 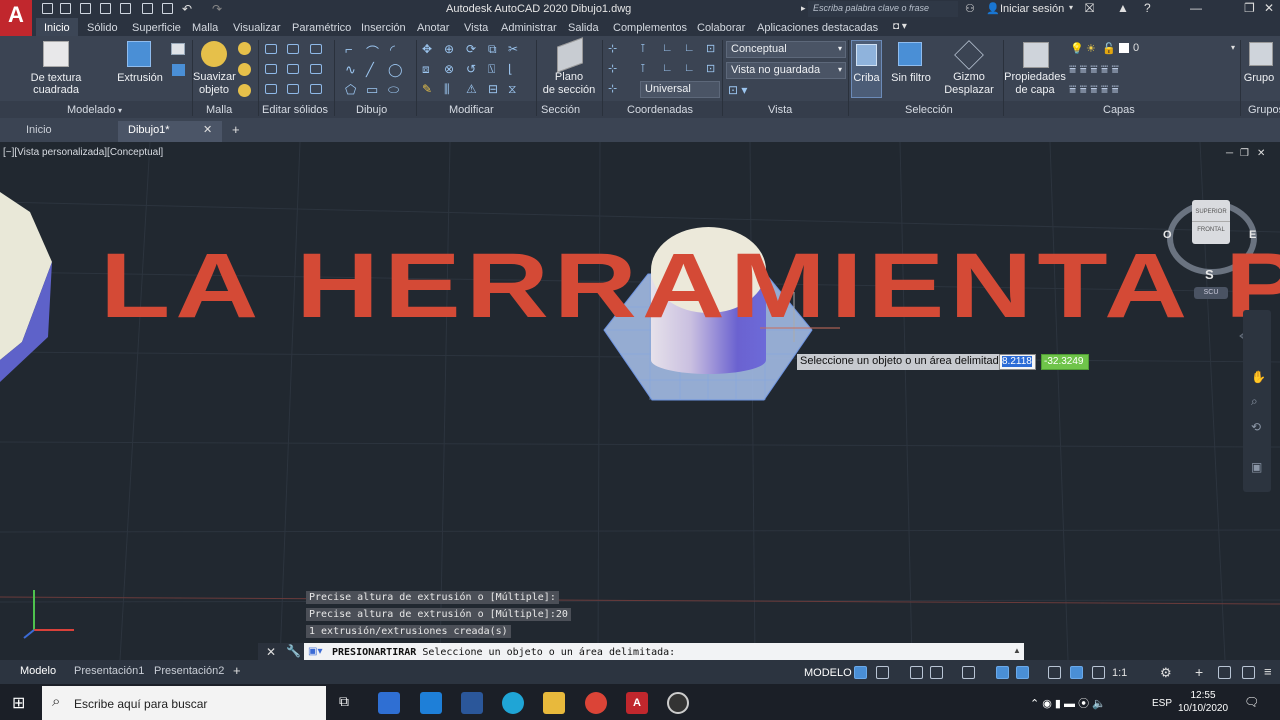 What do you see at coordinates (178, 49) in the screenshot?
I see `presspull-icon` at bounding box center [178, 49].